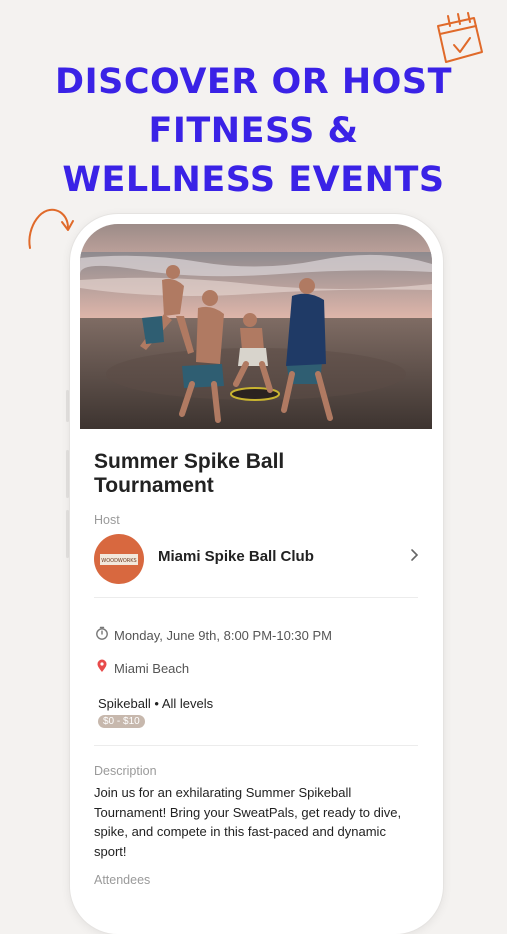 The width and height of the screenshot is (507, 934). I want to click on headline-line-2: FITNESS &, so click(253, 131).